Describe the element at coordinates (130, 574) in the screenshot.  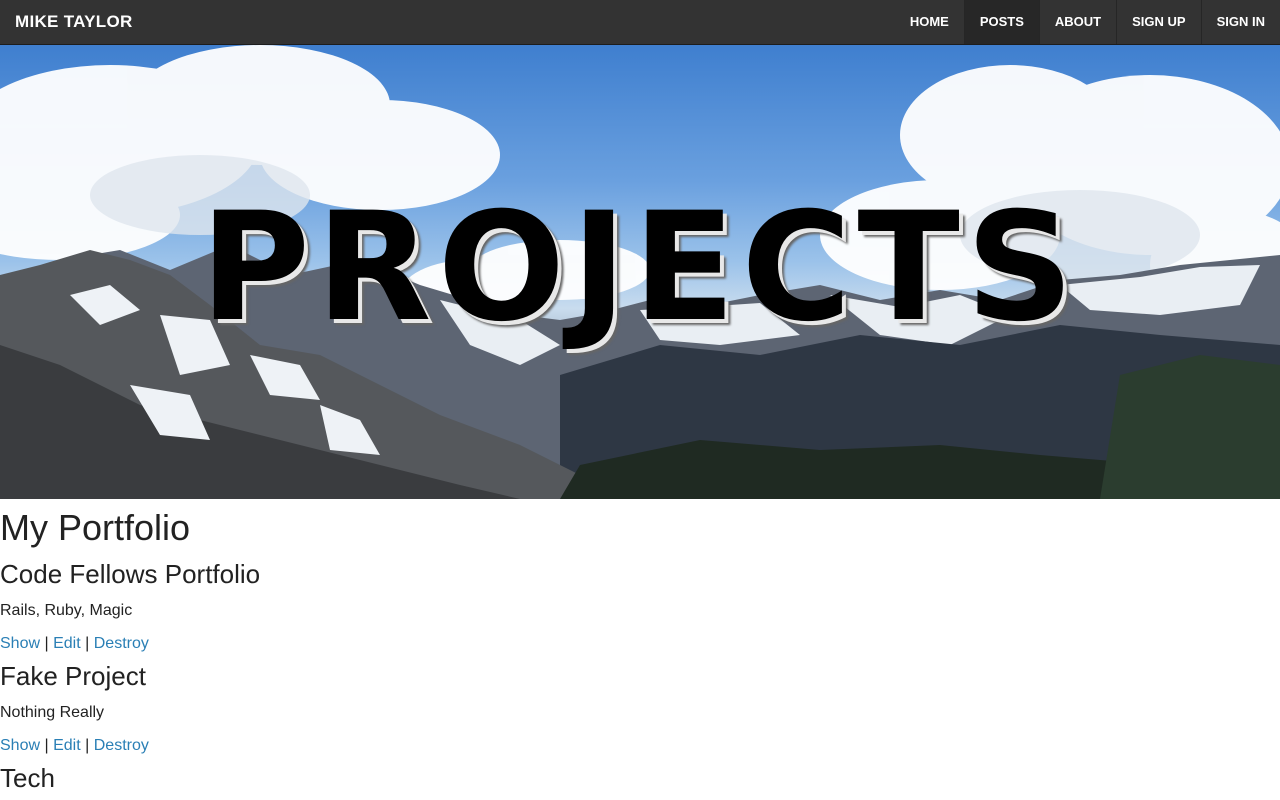
I see `project-title: Code Fellows Portfolio` at that location.